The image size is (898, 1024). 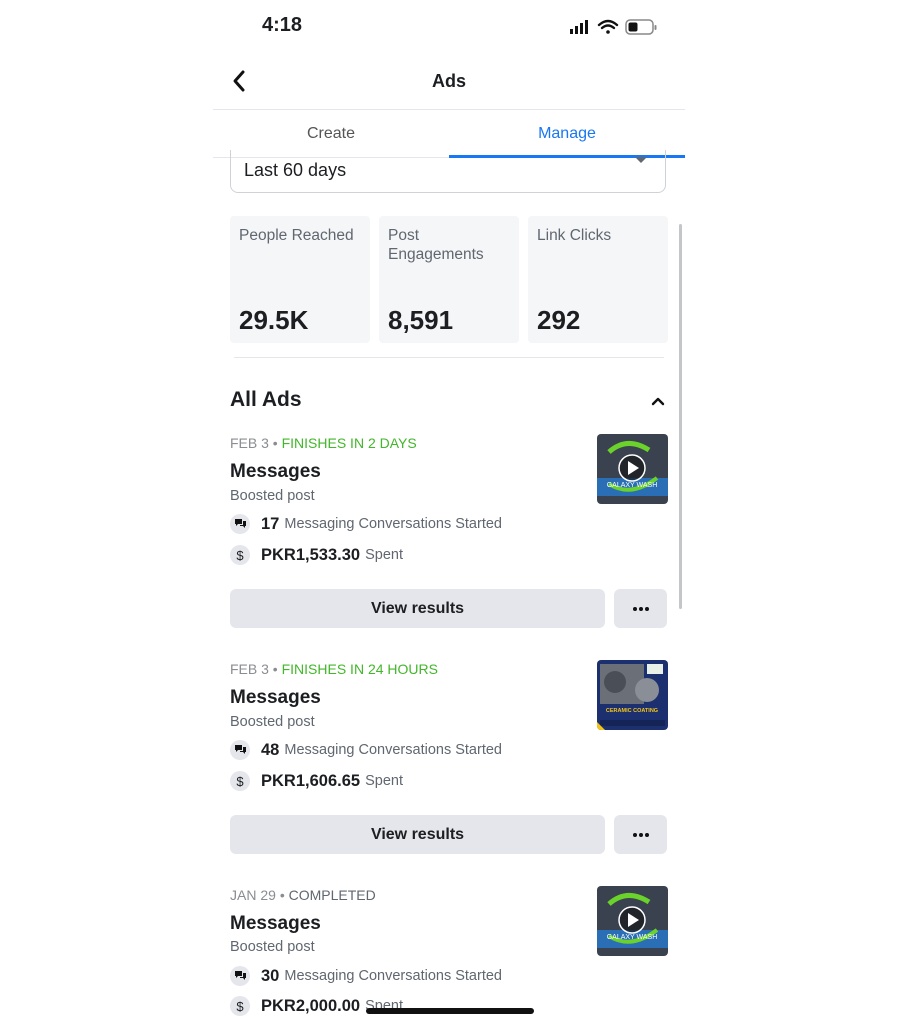 I want to click on date-range-value: Last 60 days, so click(x=295, y=170).